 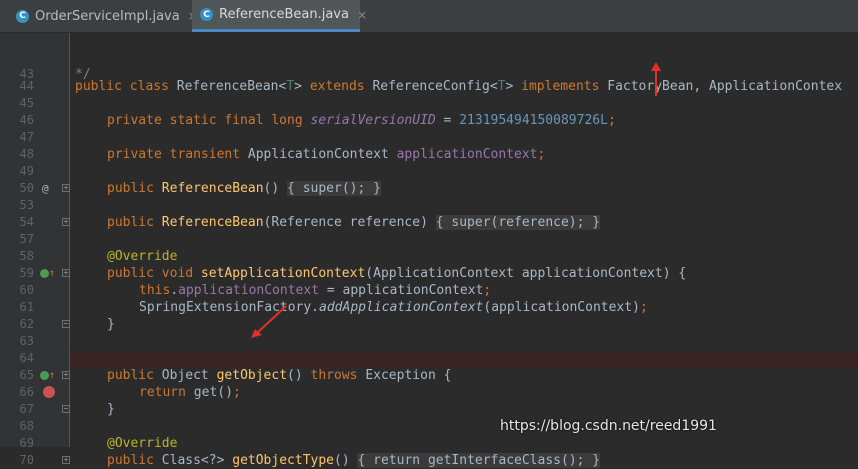 I want to click on line-number: 44, so click(x=18, y=86).